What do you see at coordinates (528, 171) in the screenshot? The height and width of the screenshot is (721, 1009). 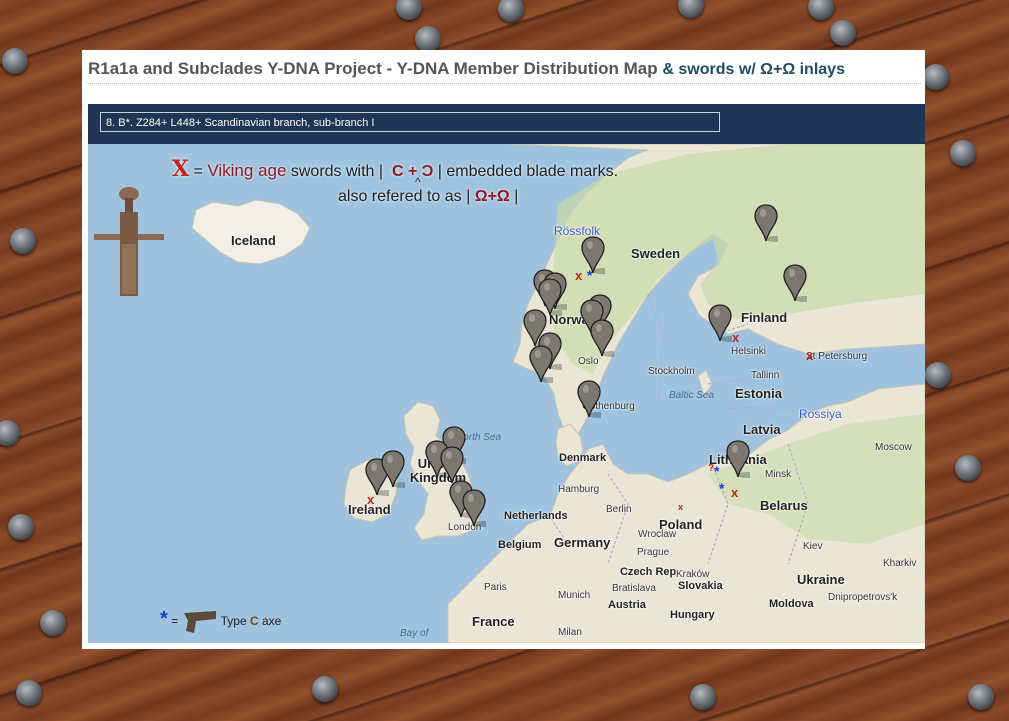 I see `legend-embedded: | embedded blade marks.` at bounding box center [528, 171].